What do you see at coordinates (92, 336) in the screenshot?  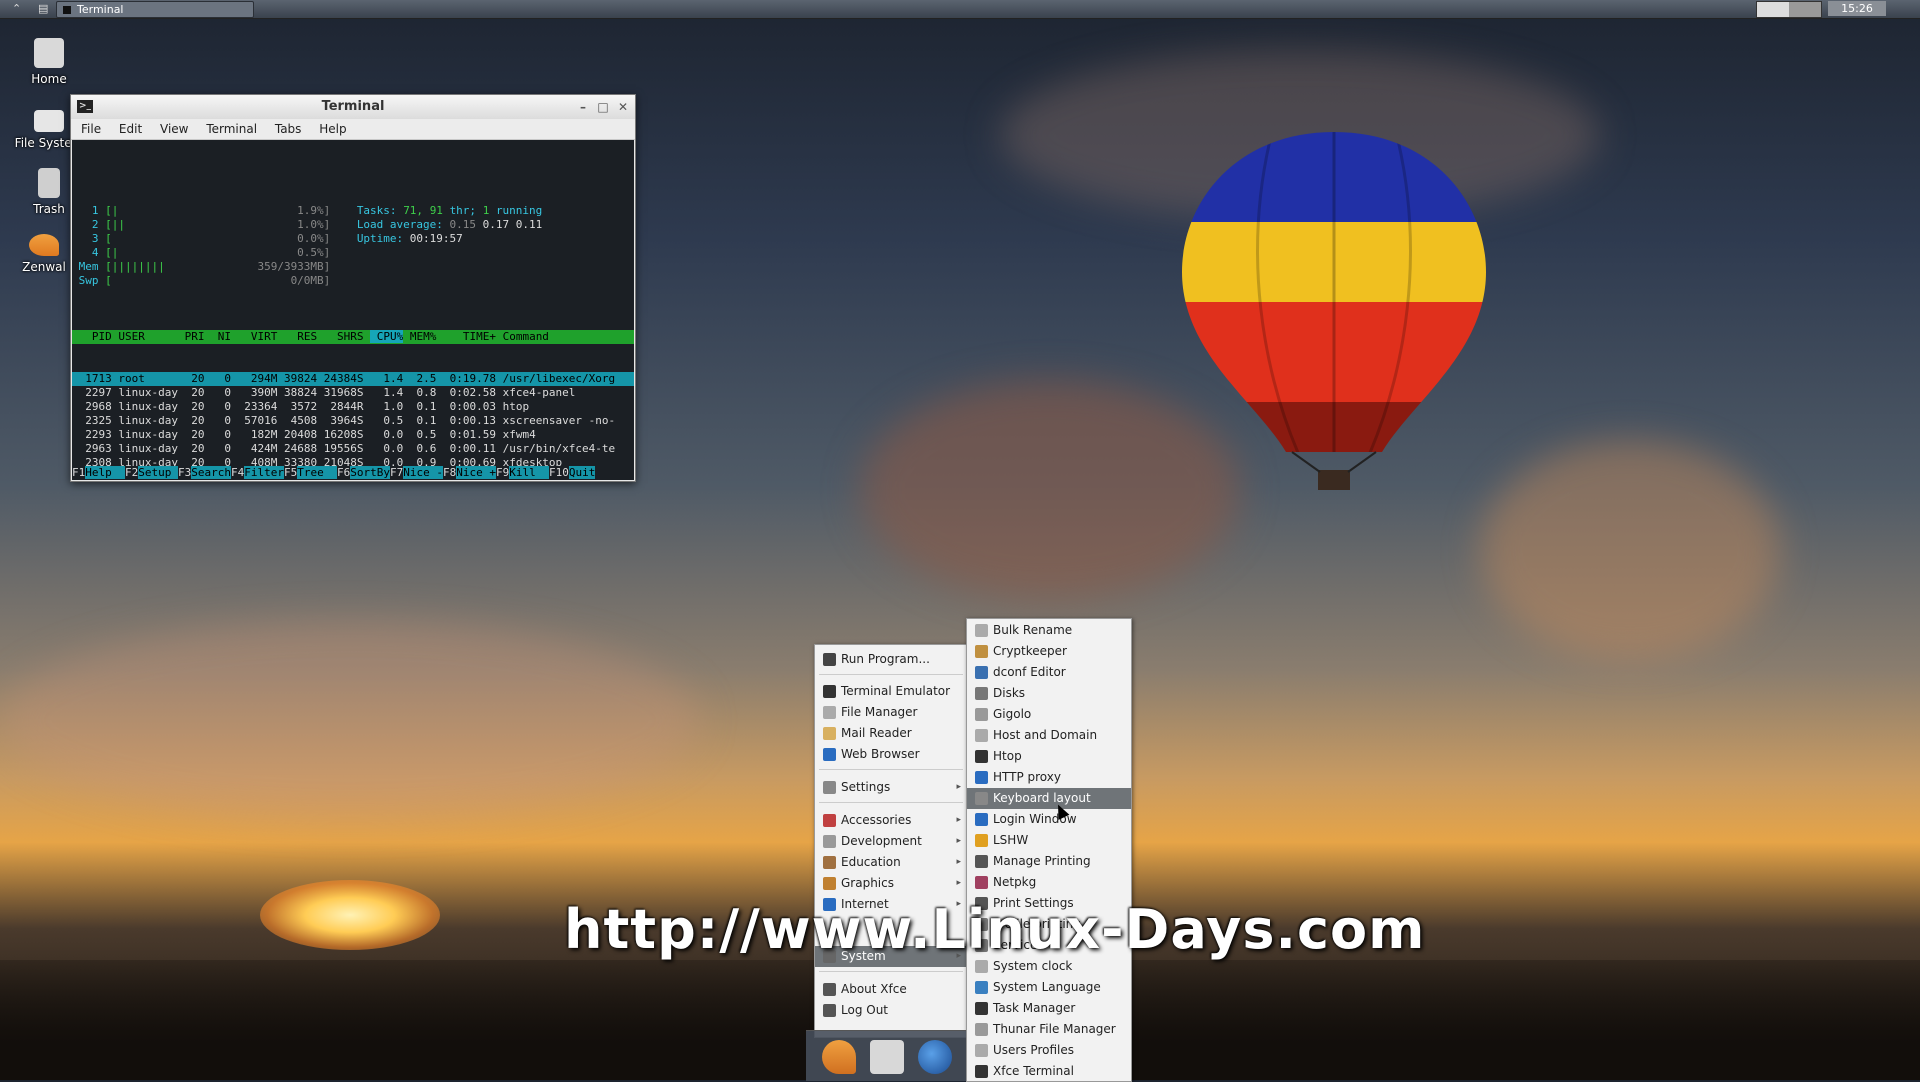 I see `column-header-pid: PID` at bounding box center [92, 336].